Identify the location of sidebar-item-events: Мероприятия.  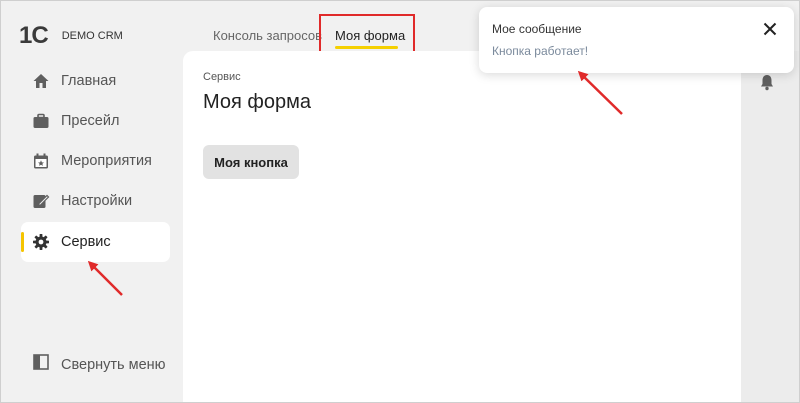
(95, 161).